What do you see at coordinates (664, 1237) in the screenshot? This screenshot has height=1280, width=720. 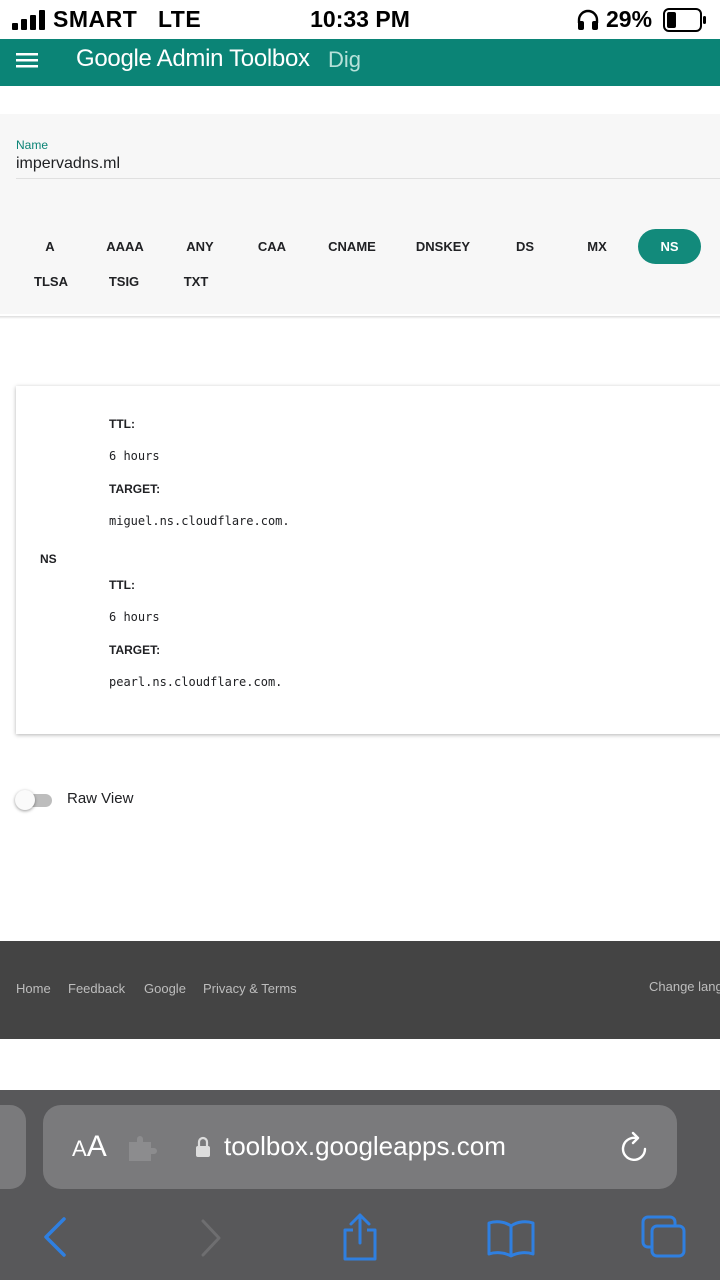 I see `tabs-icon` at bounding box center [664, 1237].